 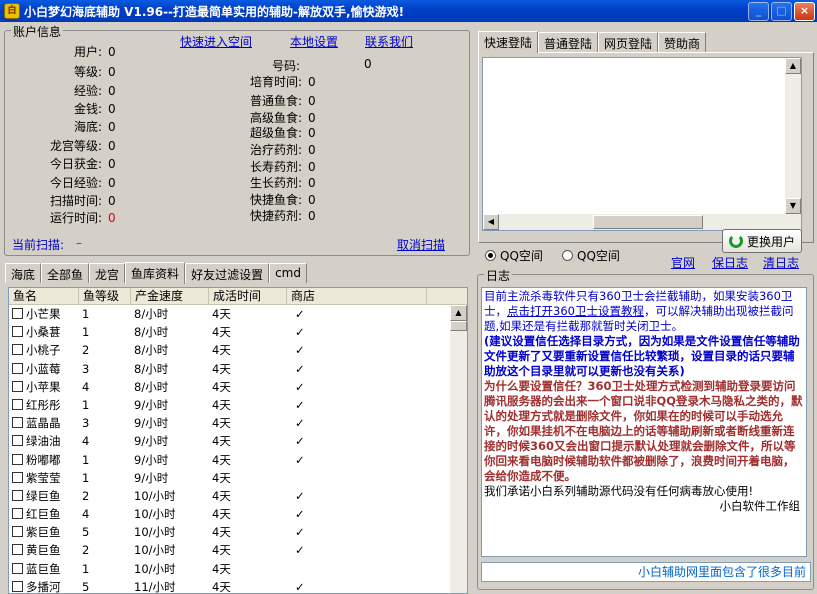 What do you see at coordinates (170, 296) in the screenshot?
I see `col-gold-rate: 产金速度` at bounding box center [170, 296].